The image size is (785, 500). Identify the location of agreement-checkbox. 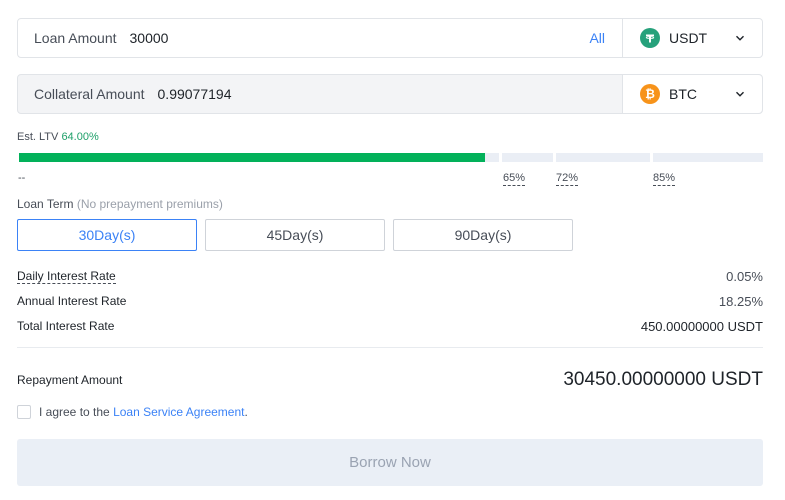
(24, 412).